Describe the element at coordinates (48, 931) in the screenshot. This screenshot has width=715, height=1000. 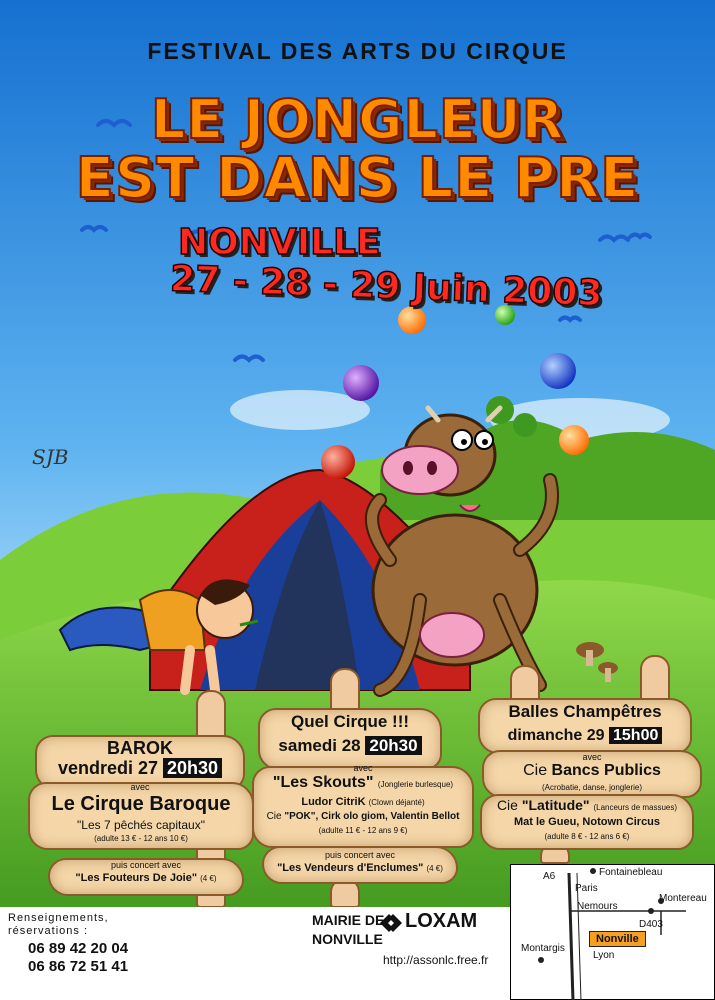
I see `info-label-2: réservations :` at that location.